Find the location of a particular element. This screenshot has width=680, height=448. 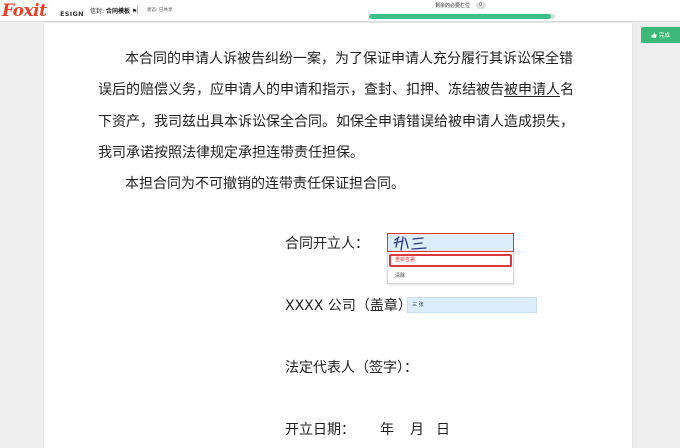

paragraph-line: 本担合同为不可撤销的连带责任保证担合同。 is located at coordinates (265, 184).